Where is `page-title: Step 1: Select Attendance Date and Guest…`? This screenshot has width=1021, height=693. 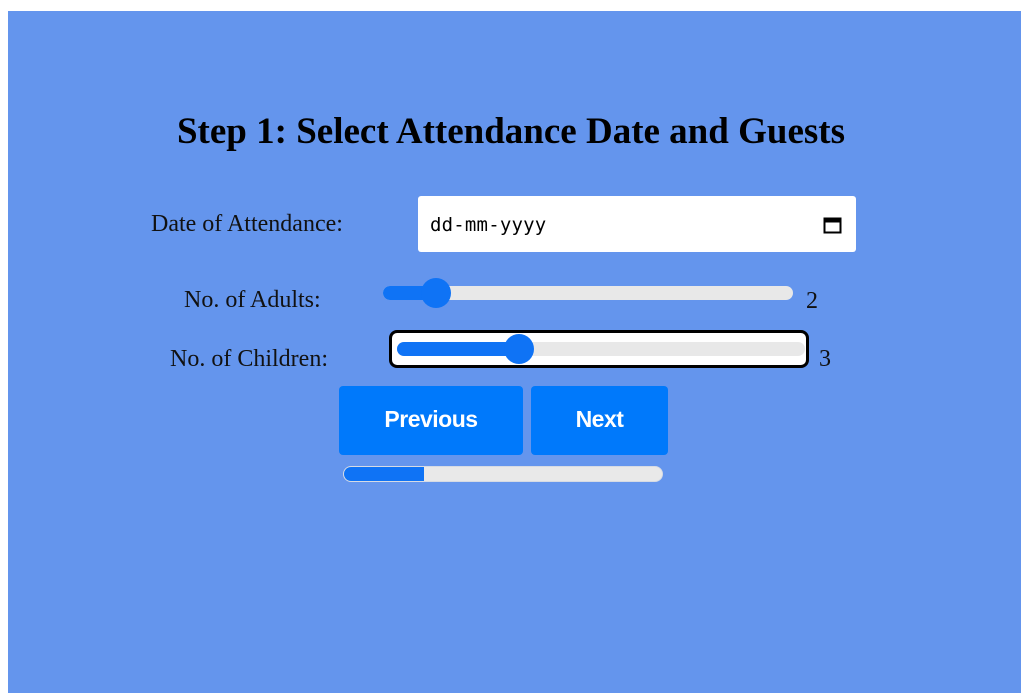 page-title: Step 1: Select Attendance Date and Guest… is located at coordinates (510, 131).